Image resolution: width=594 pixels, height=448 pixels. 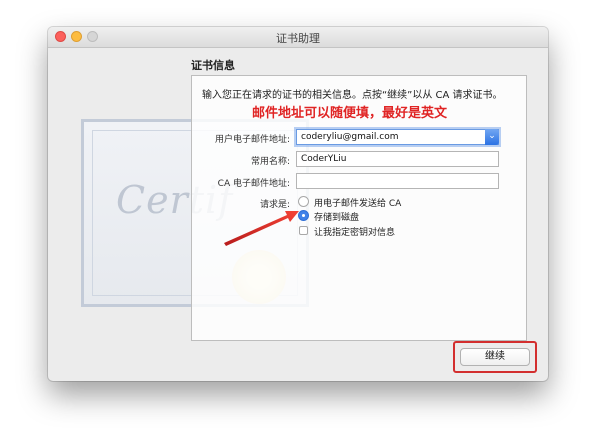 What do you see at coordinates (350, 113) in the screenshot?
I see `annotation-text: 邮件地址可以随便填，最好是英文` at bounding box center [350, 113].